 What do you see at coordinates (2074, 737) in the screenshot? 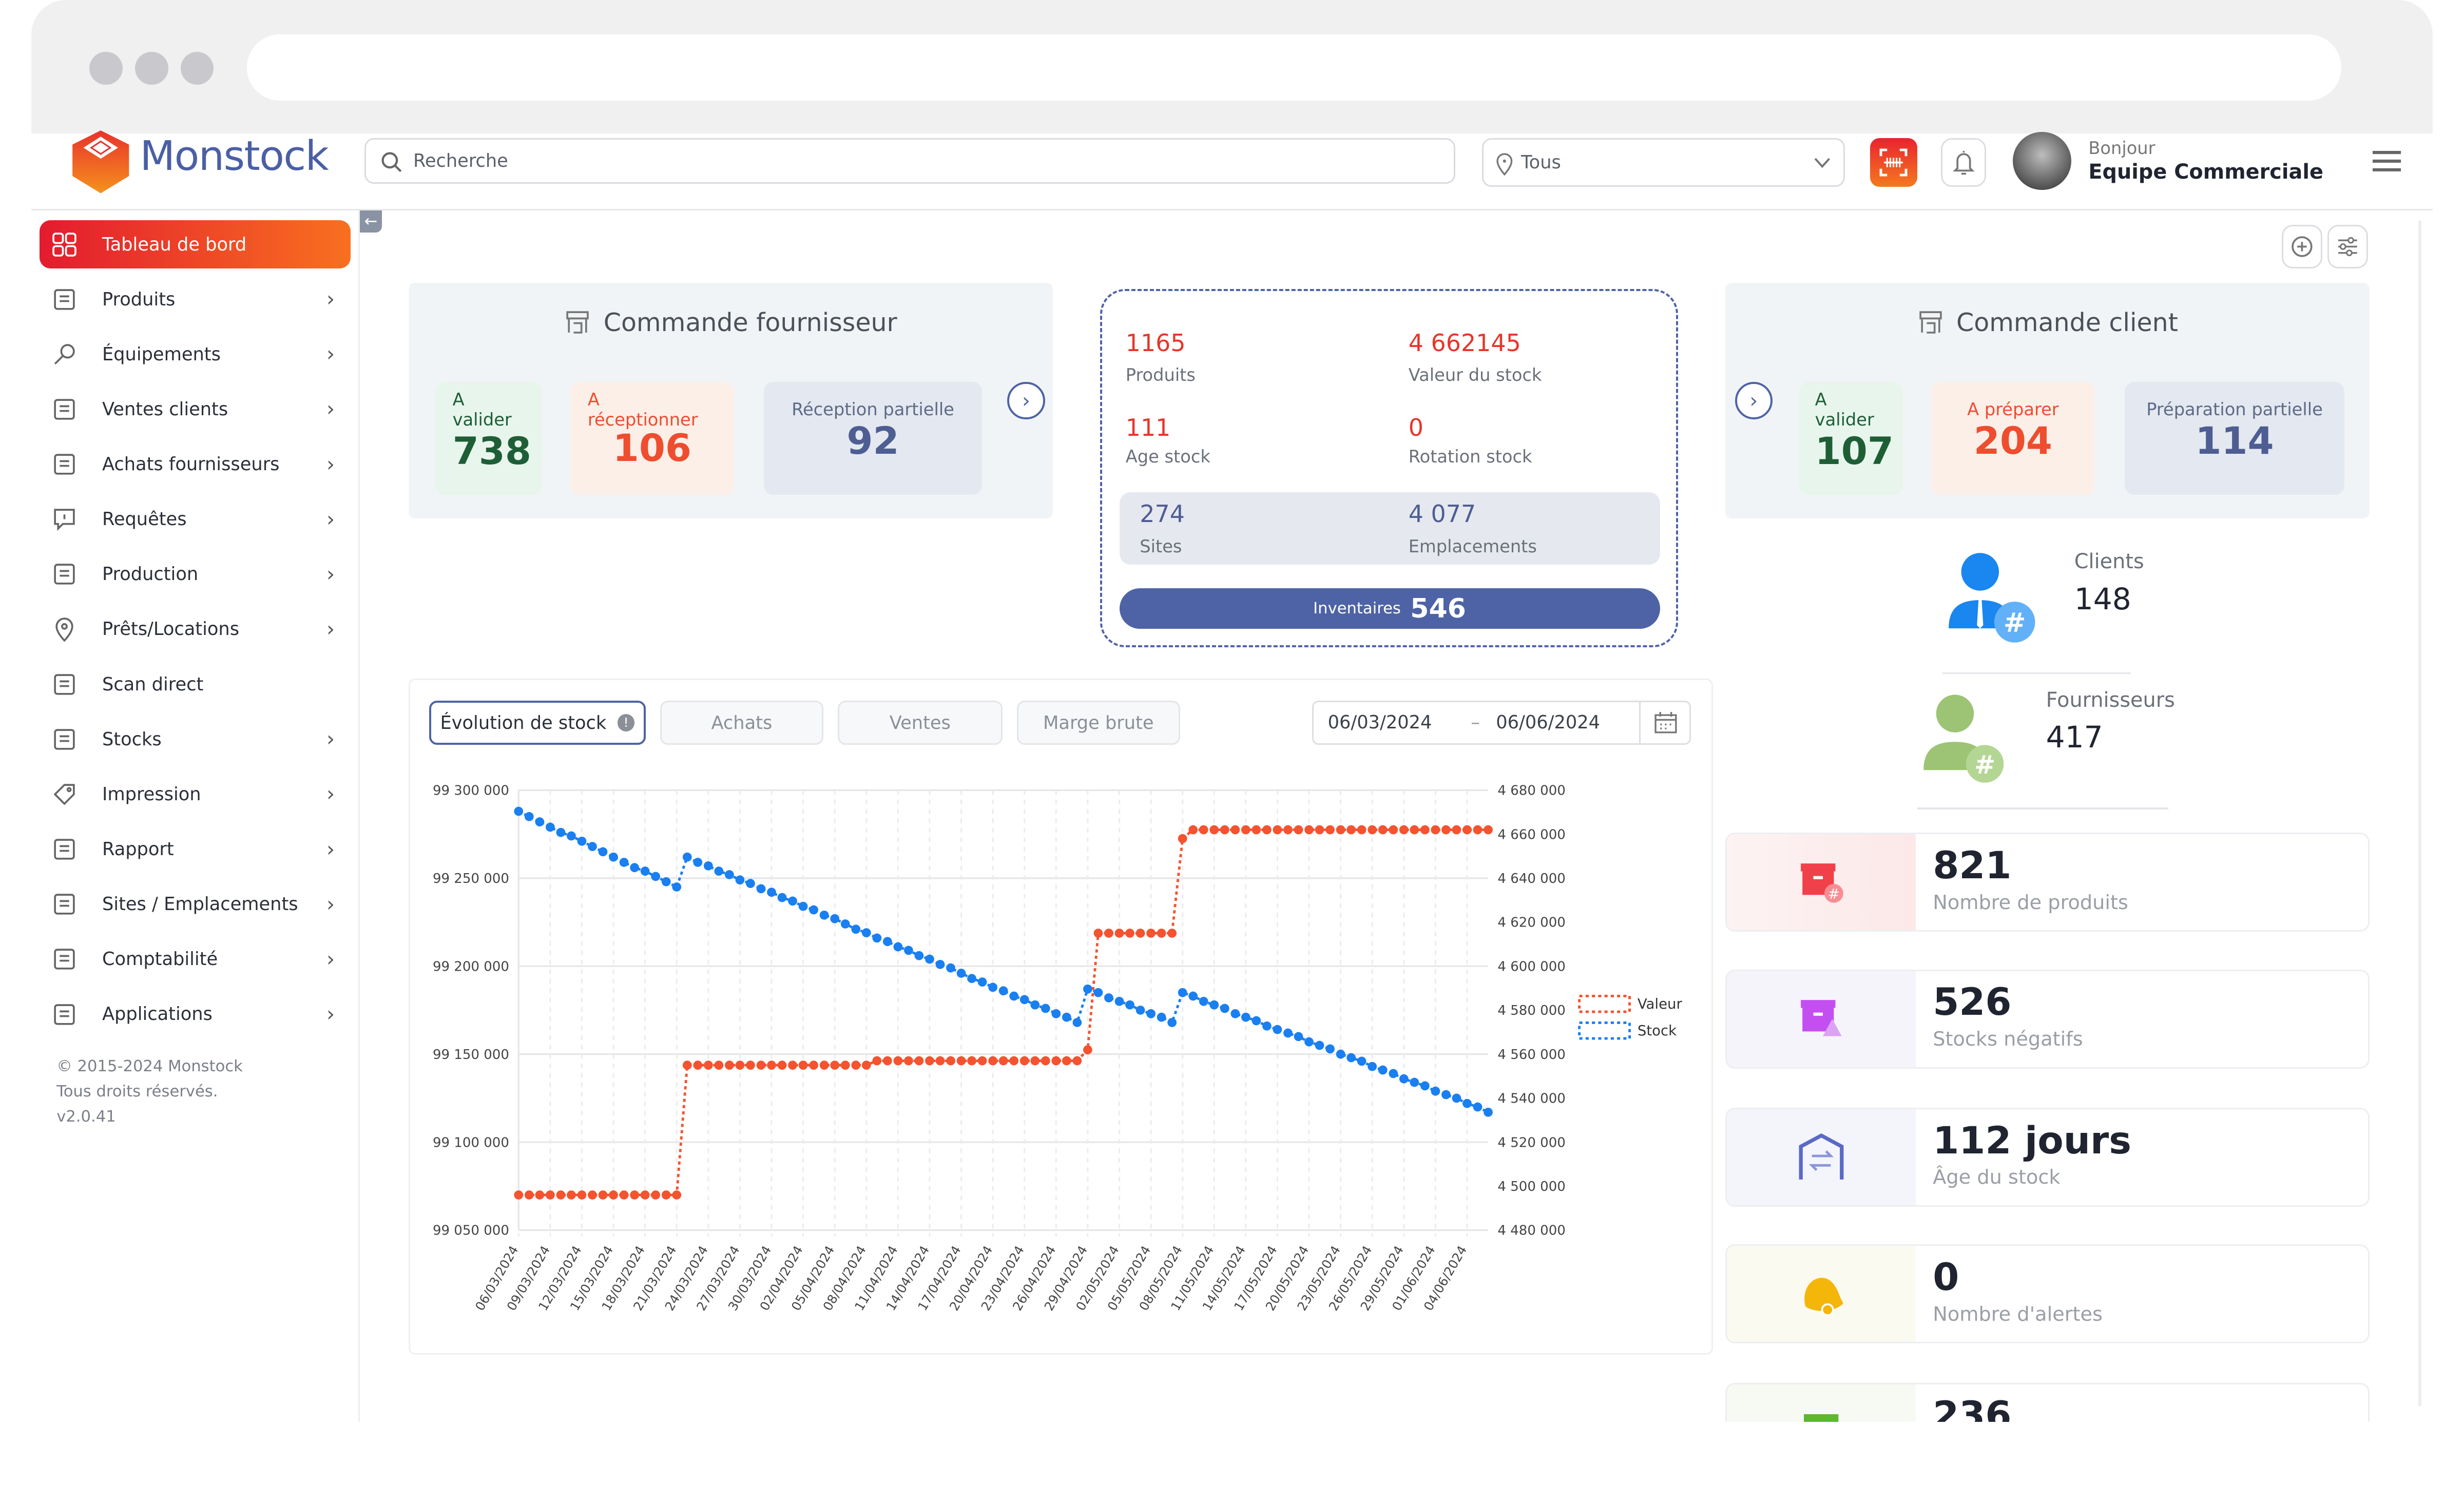
I see `suppliers-count: 417` at bounding box center [2074, 737].